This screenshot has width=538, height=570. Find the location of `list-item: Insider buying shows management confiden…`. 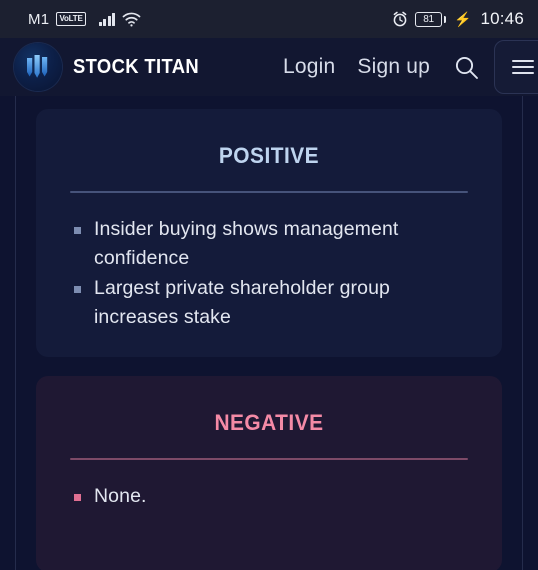

list-item: Insider buying shows management confiden… is located at coordinates (270, 244).